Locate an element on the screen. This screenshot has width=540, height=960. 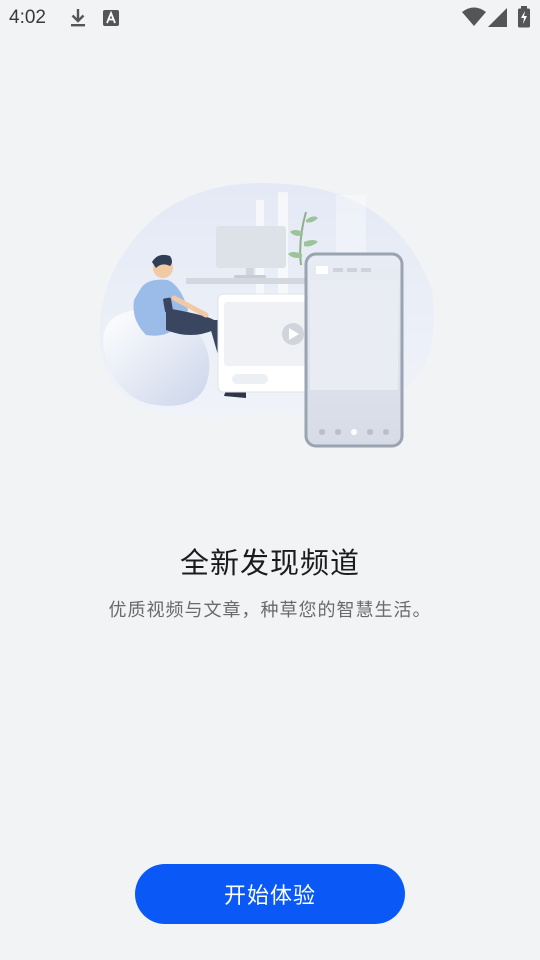
page-title: 全新发现频道 is located at coordinates (269, 563).